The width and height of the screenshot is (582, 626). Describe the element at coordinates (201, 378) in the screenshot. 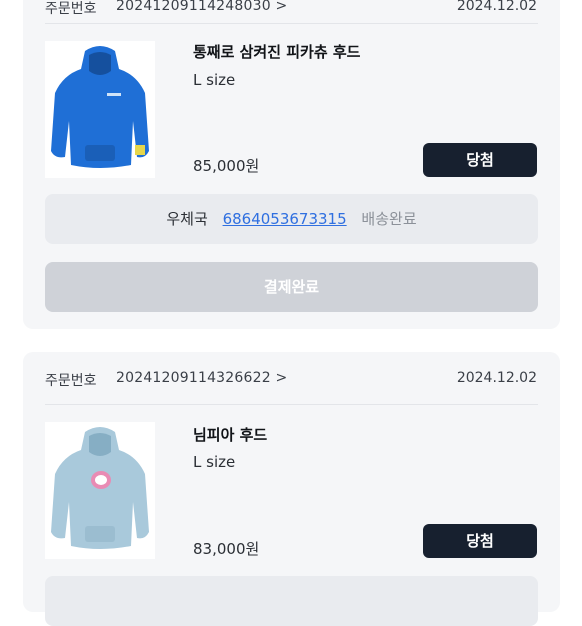

I see `order-number-link: 20241209114326622 >` at that location.